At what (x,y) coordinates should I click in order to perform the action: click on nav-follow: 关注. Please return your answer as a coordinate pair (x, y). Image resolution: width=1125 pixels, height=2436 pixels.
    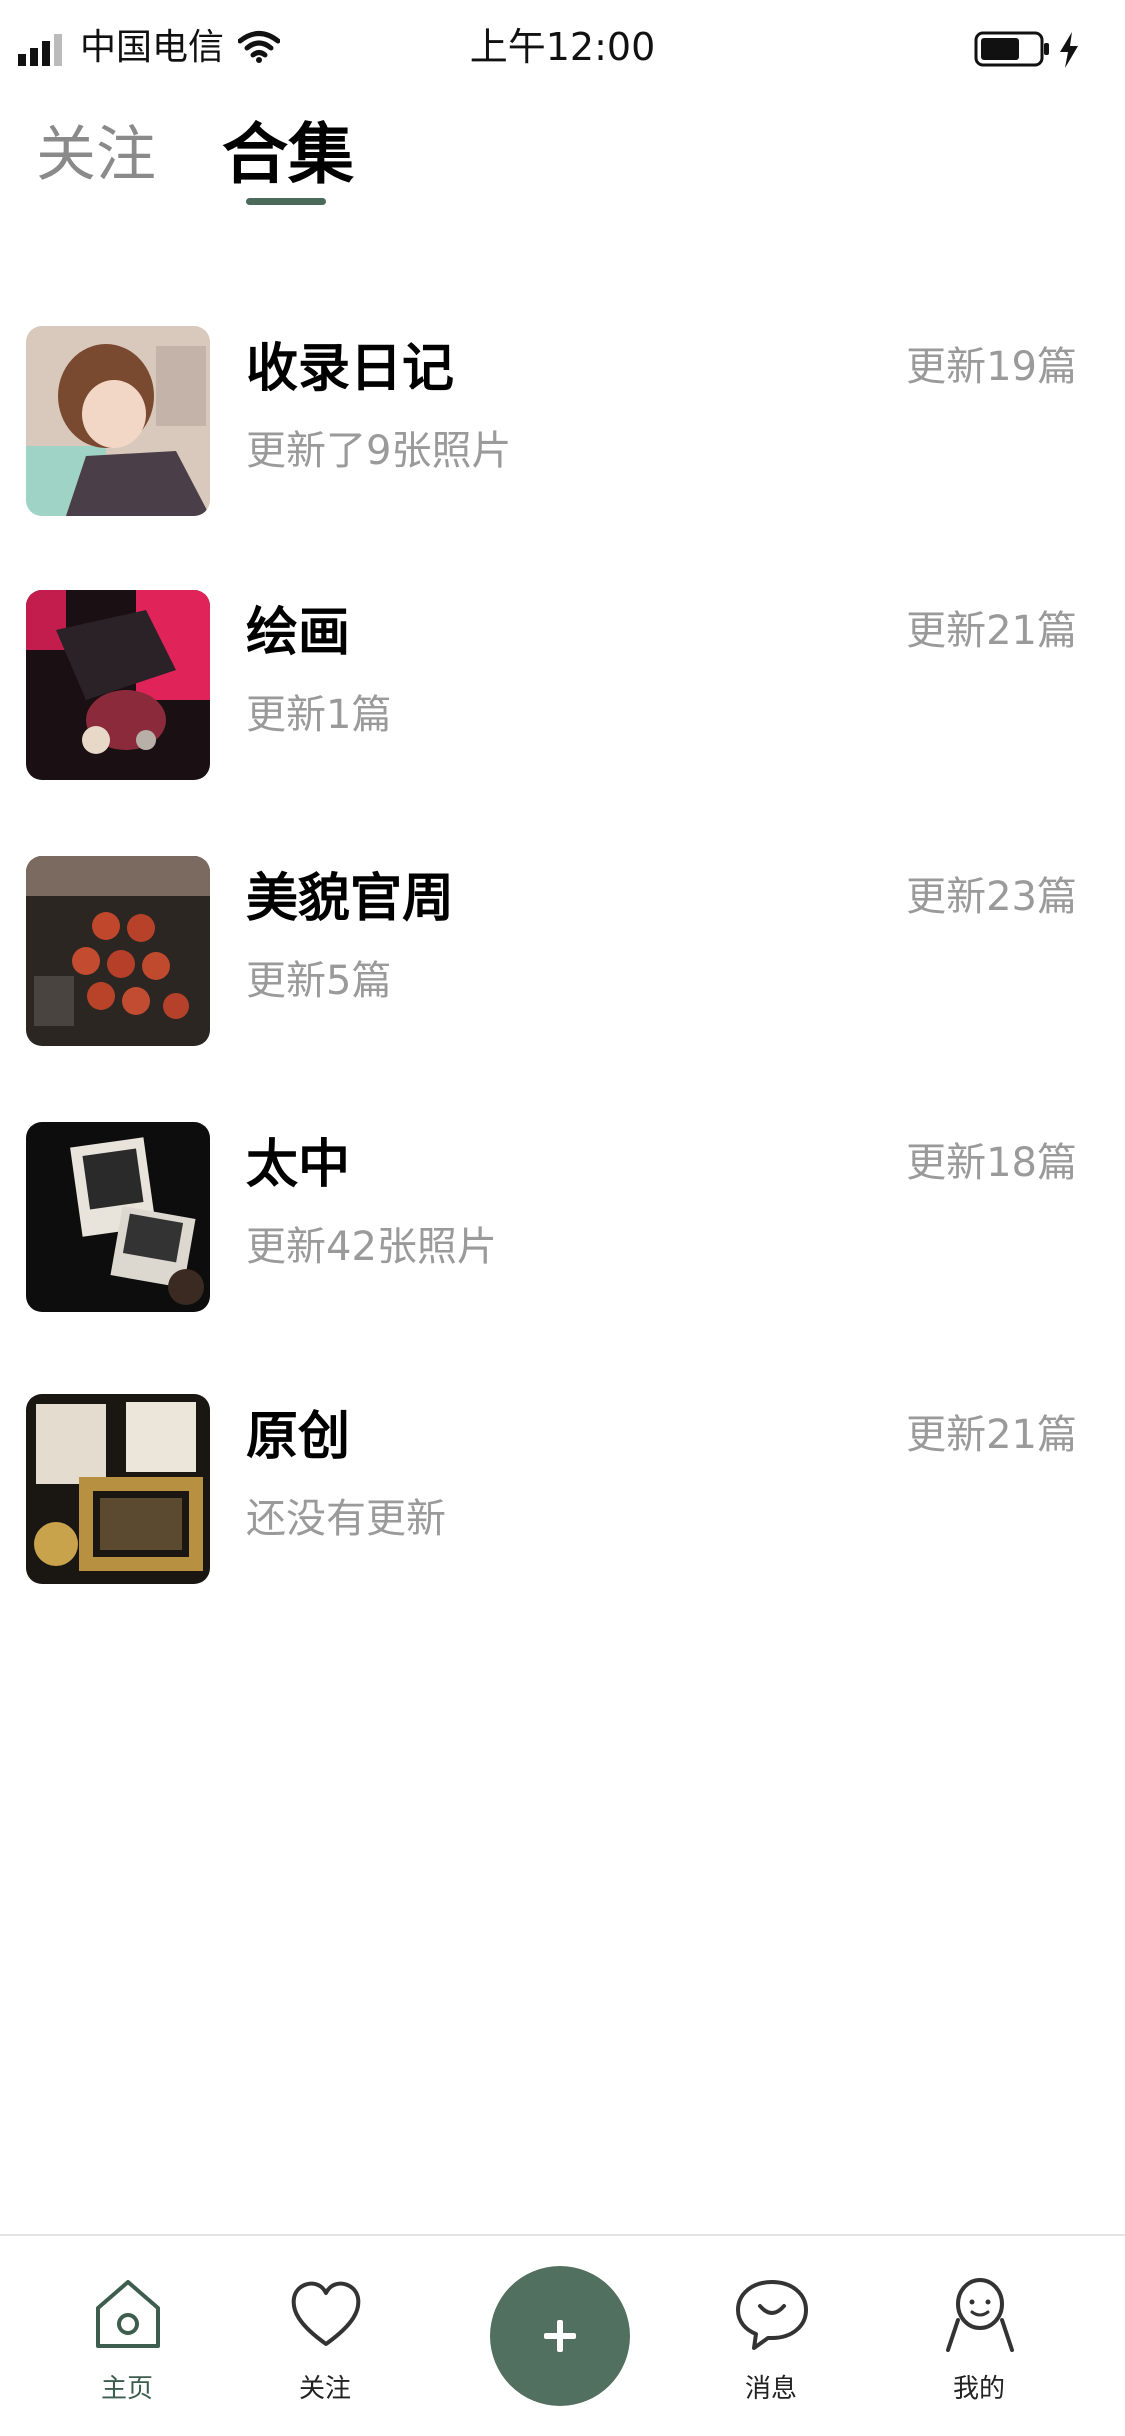
    Looking at the image, I should click on (325, 2346).